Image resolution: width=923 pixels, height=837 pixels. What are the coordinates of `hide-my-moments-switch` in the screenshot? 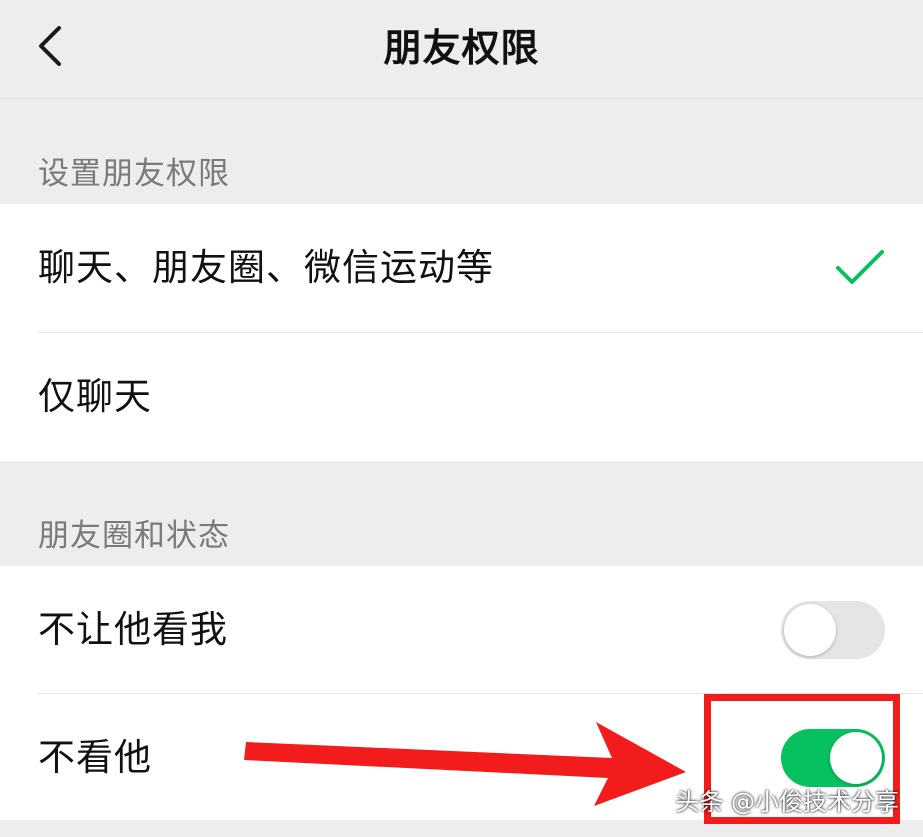 It's located at (833, 630).